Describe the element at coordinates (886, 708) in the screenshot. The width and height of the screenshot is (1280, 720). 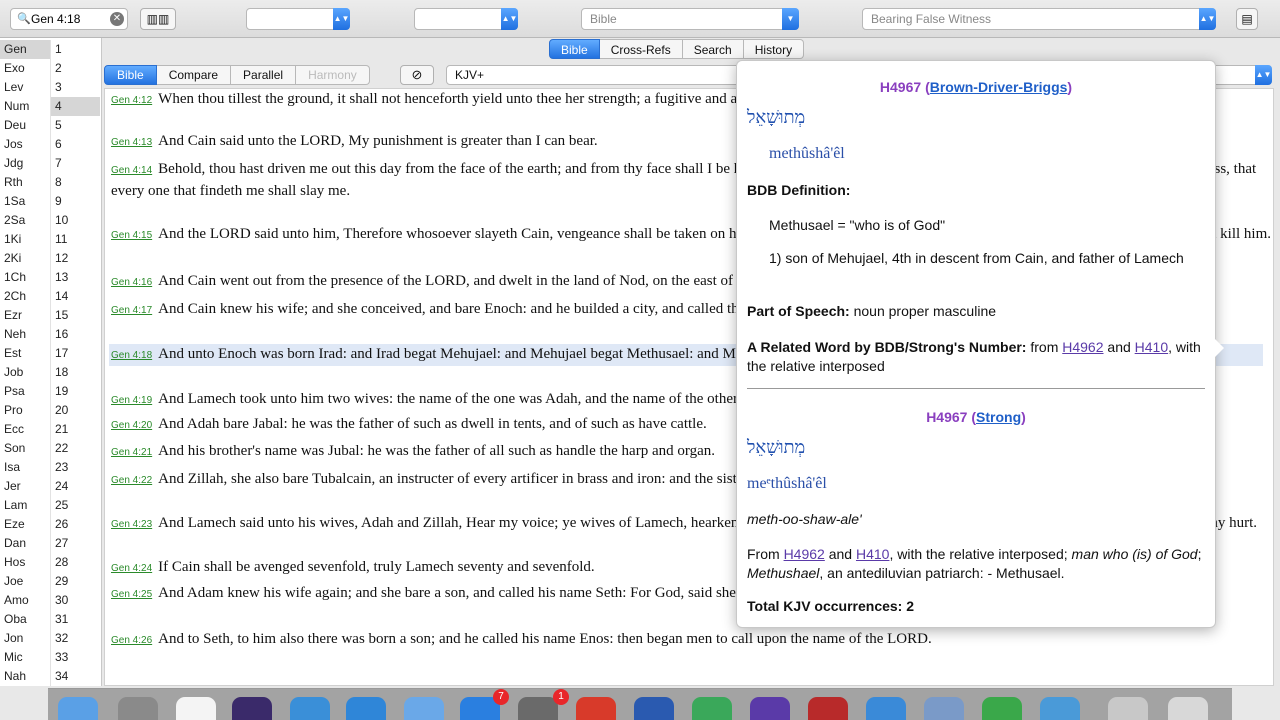
I see `telegram-icon` at that location.